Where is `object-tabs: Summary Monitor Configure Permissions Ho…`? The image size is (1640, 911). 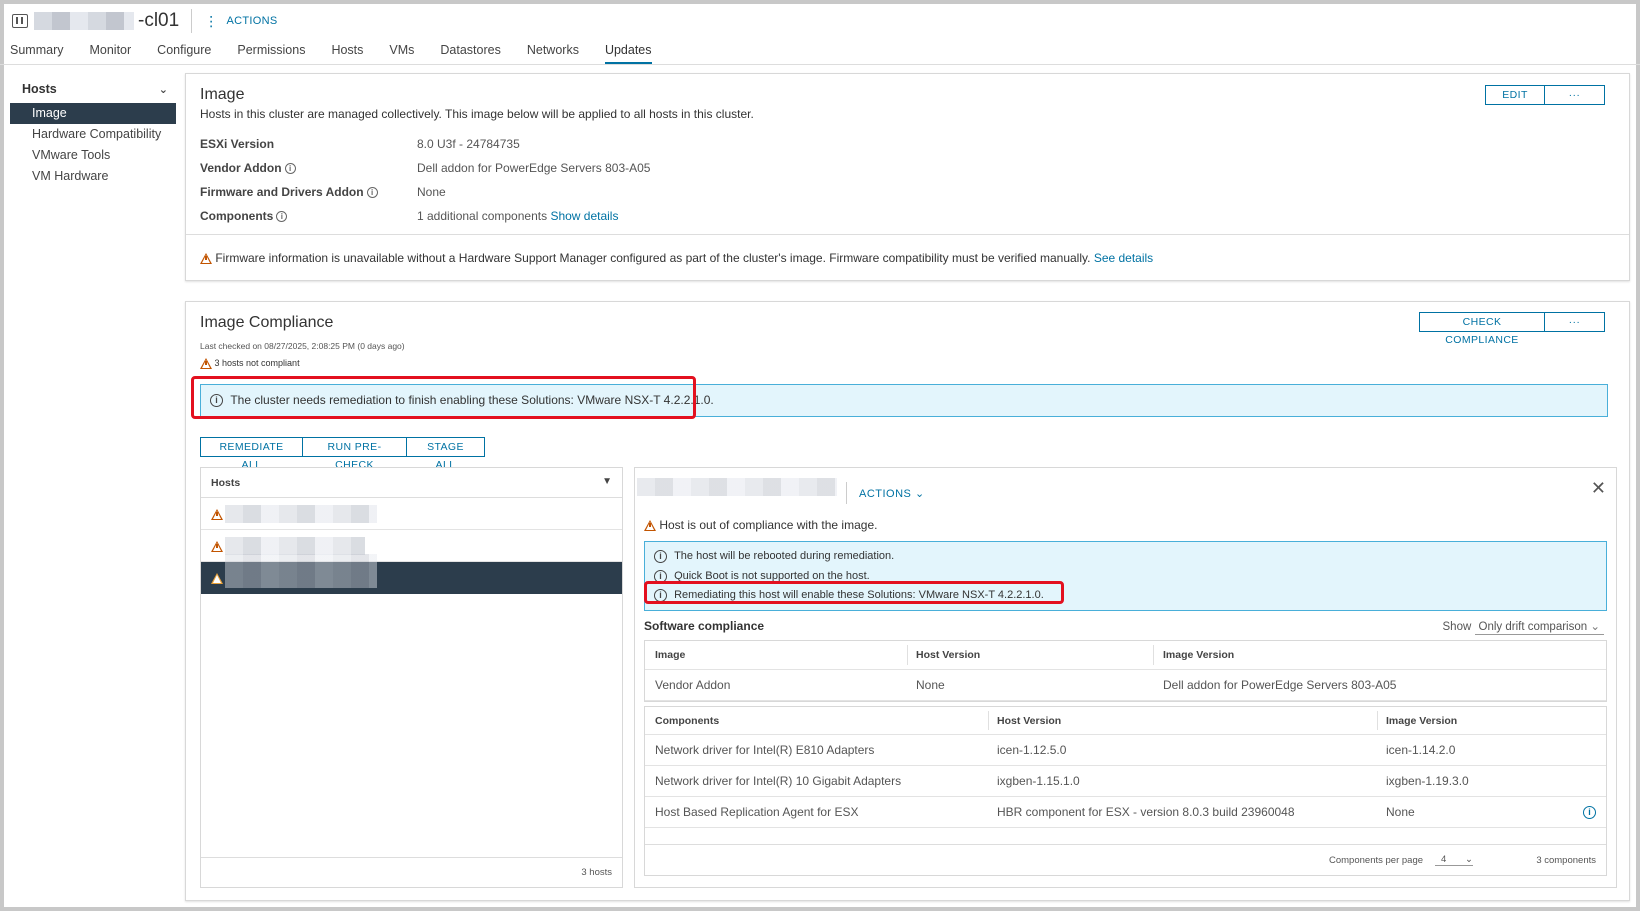 object-tabs: Summary Monitor Configure Permissions Ho… is located at coordinates (344, 52).